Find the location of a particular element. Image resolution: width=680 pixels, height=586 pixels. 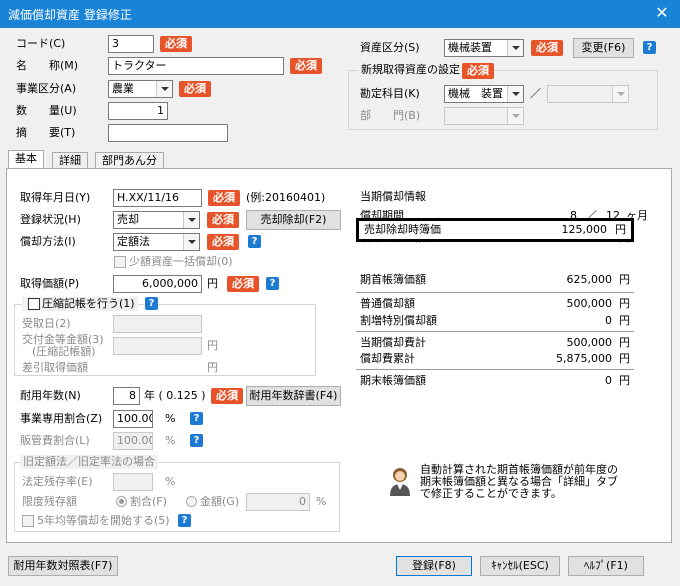

normal-value: 500,000 is located at coordinates (589, 303).